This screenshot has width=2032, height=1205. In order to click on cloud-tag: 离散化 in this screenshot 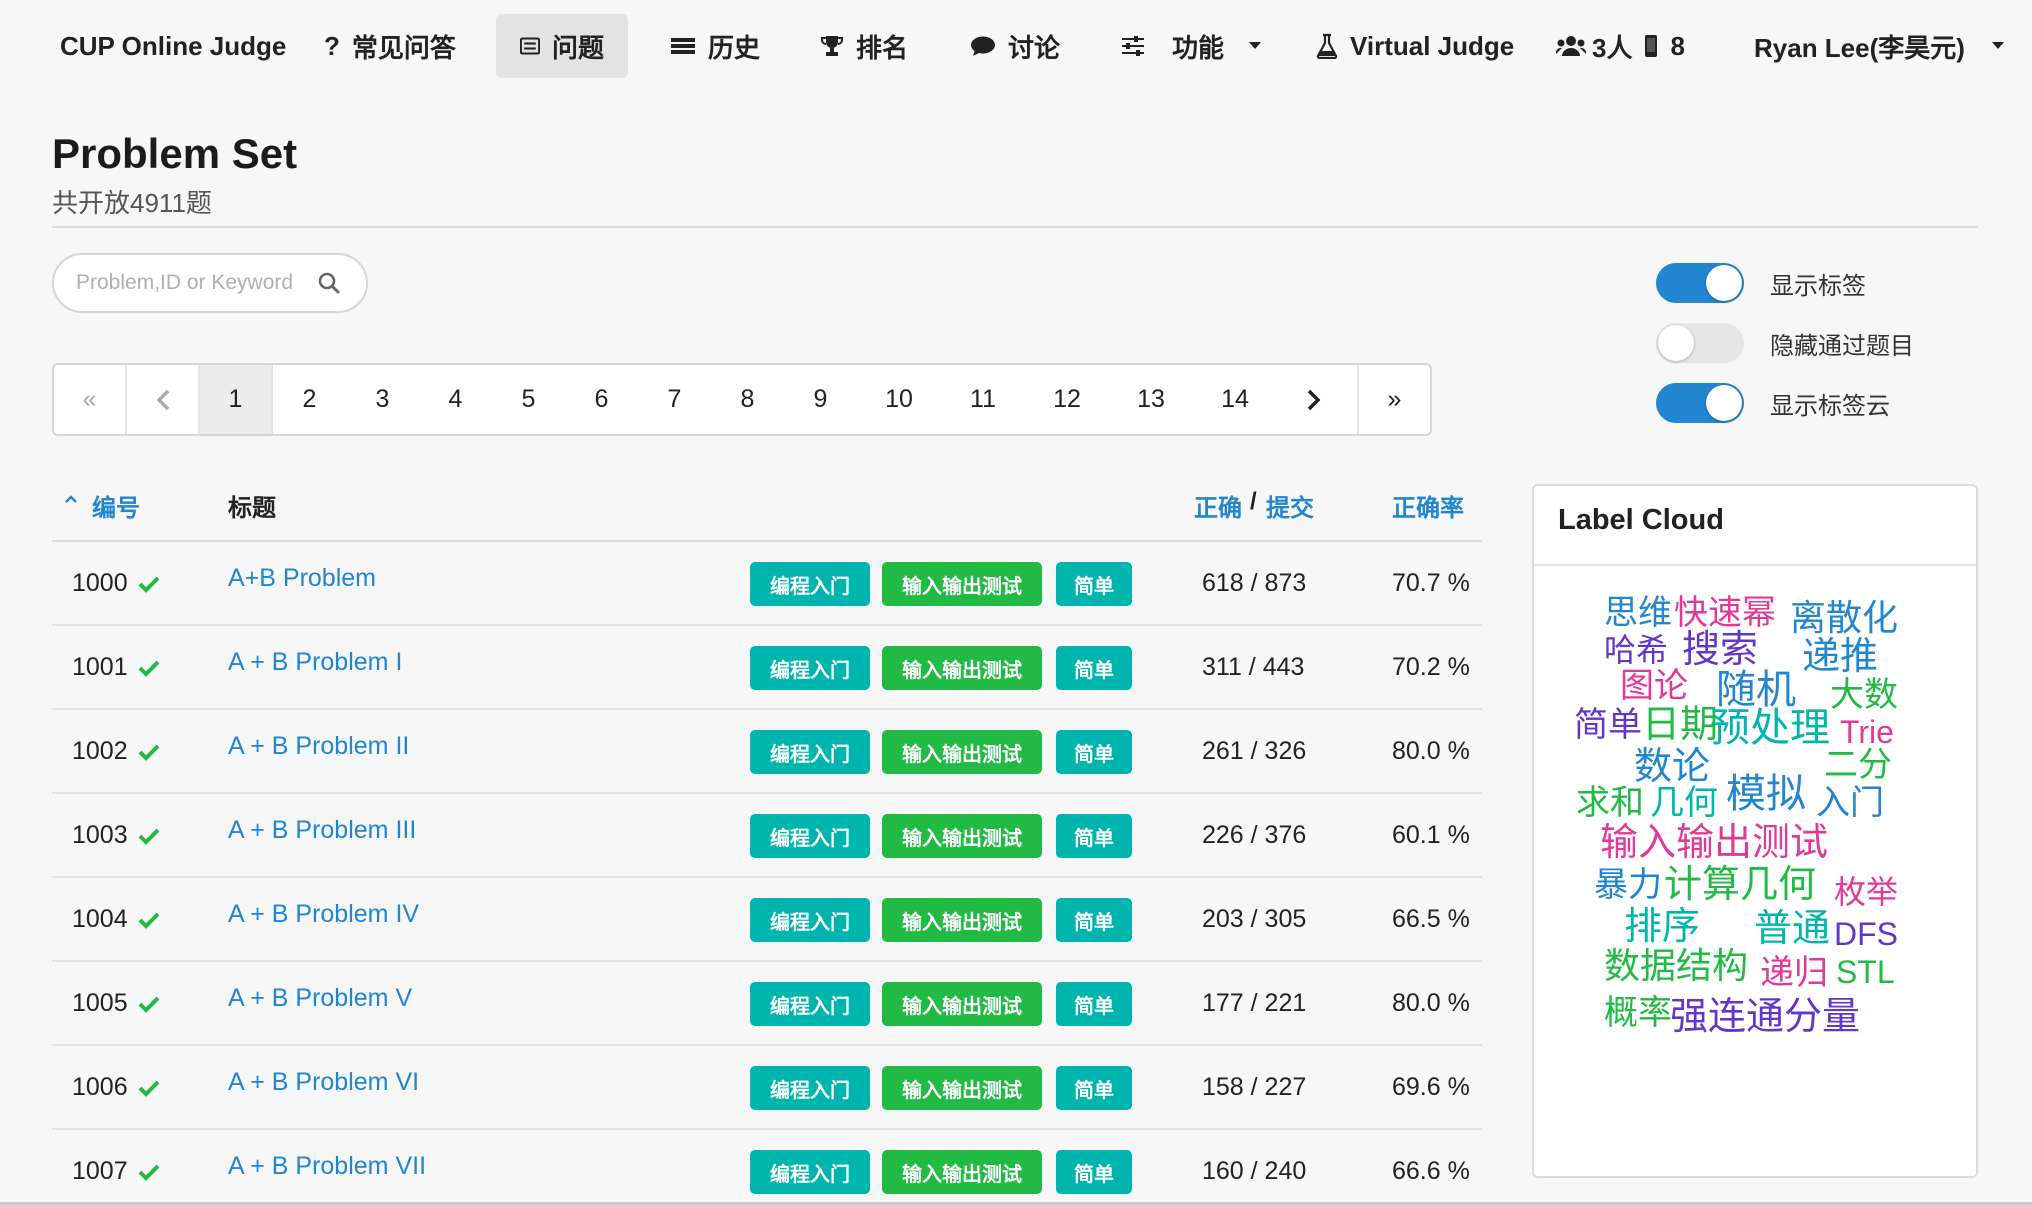, I will do `click(1844, 618)`.